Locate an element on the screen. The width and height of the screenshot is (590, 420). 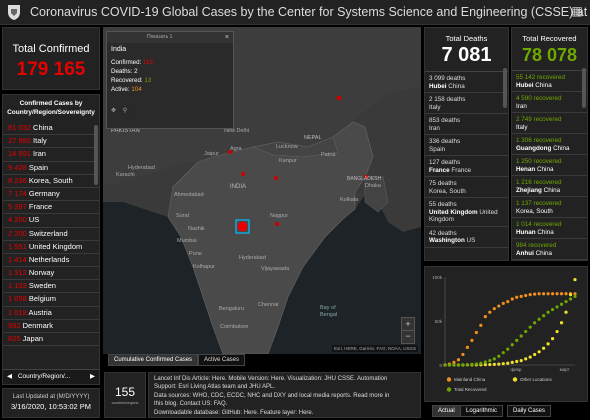
country-row-count: 2 200 is located at coordinates (17, 233).